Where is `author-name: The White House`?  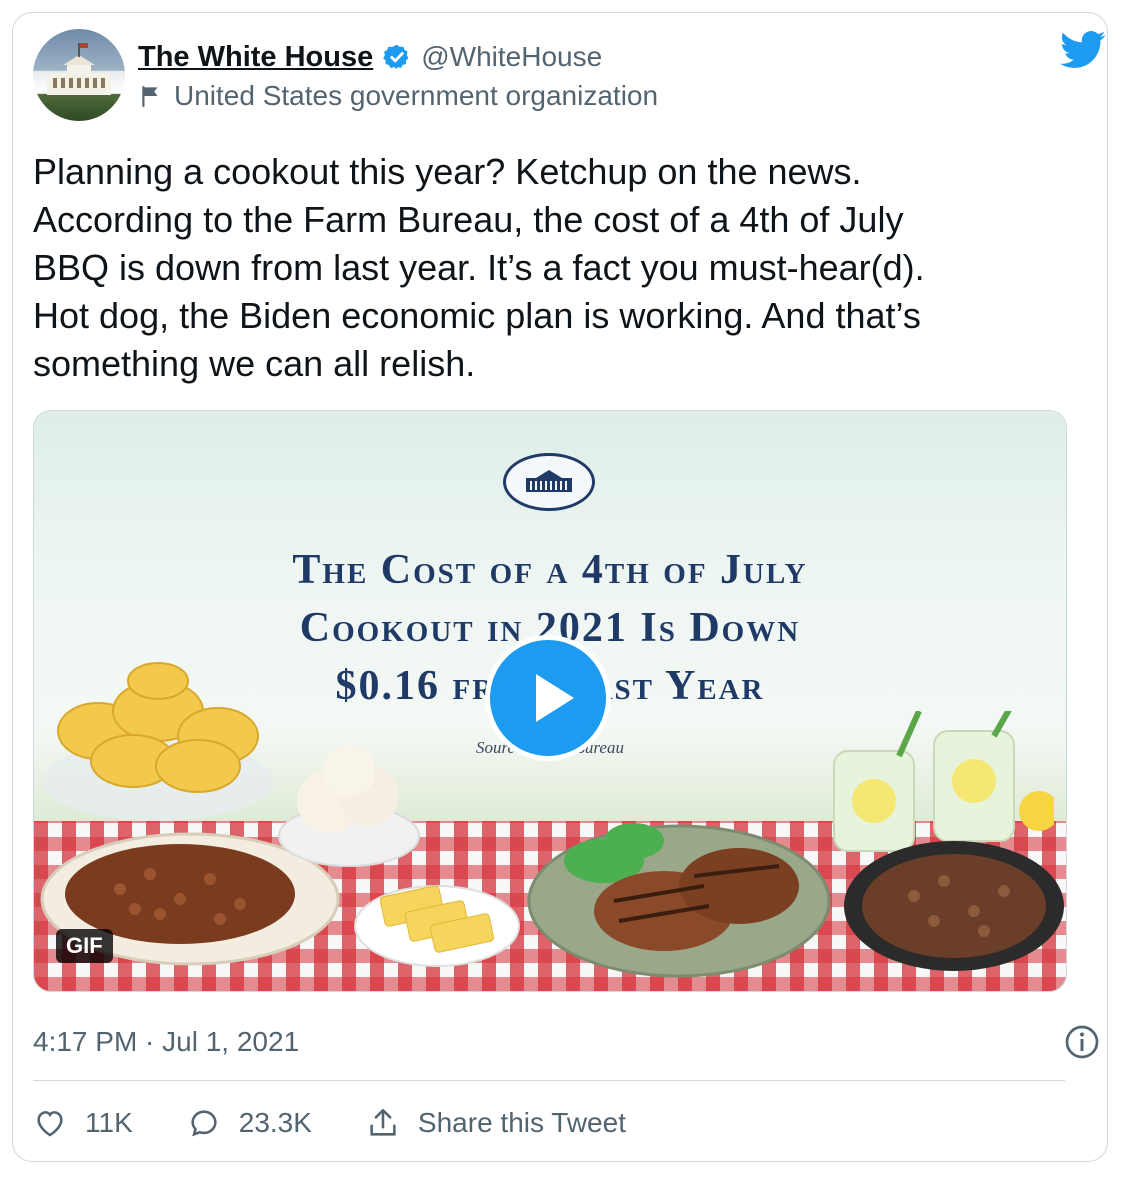
author-name: The White House is located at coordinates (255, 57).